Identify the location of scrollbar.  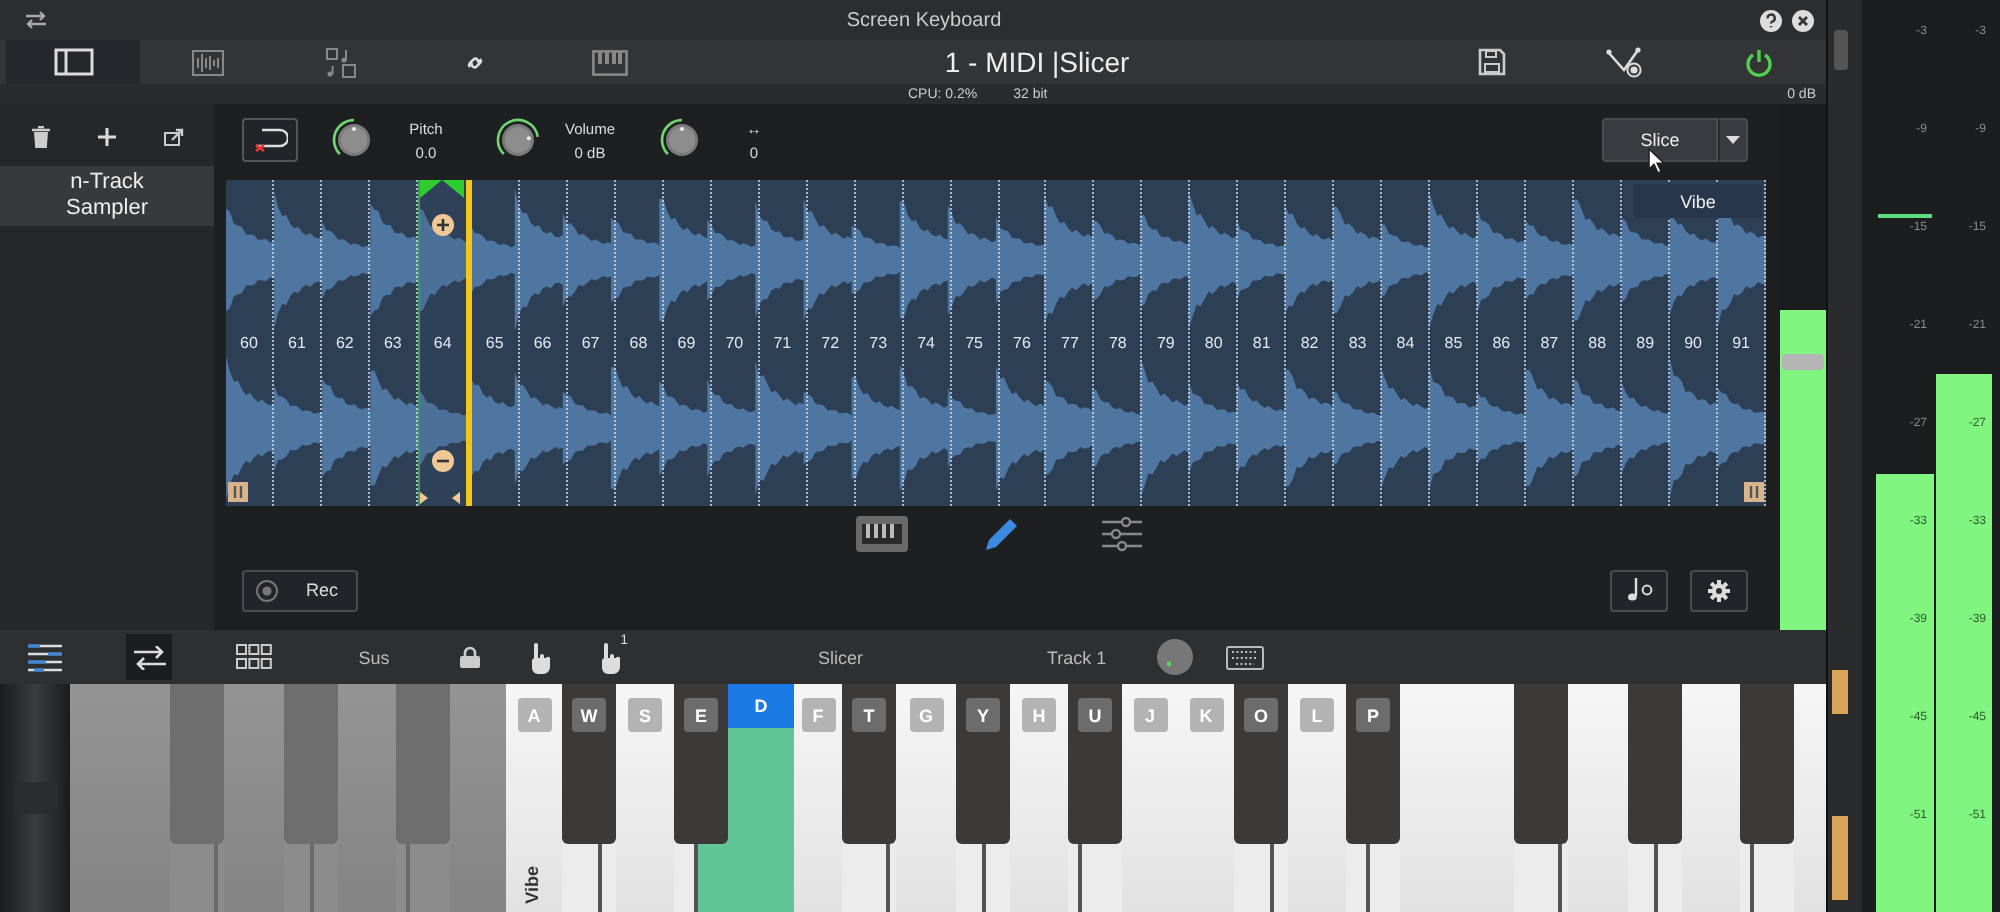
(1844, 456).